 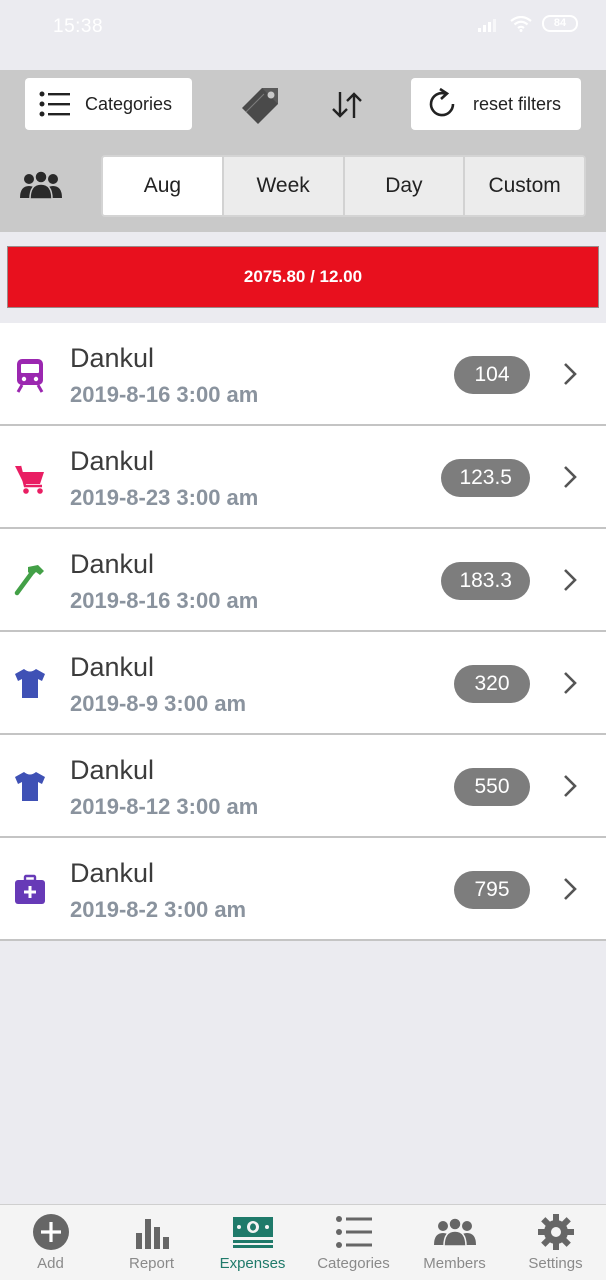 I want to click on train-icon, so click(x=30, y=376).